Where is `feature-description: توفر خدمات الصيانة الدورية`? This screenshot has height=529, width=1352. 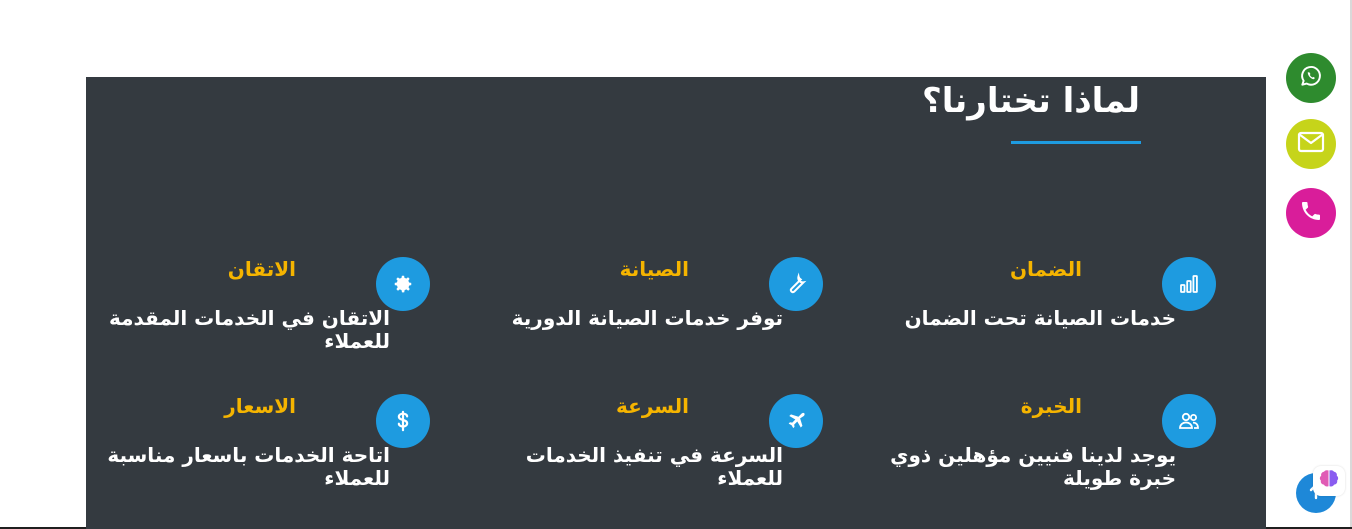
feature-description: توفر خدمات الصيانة الدورية is located at coordinates (647, 318).